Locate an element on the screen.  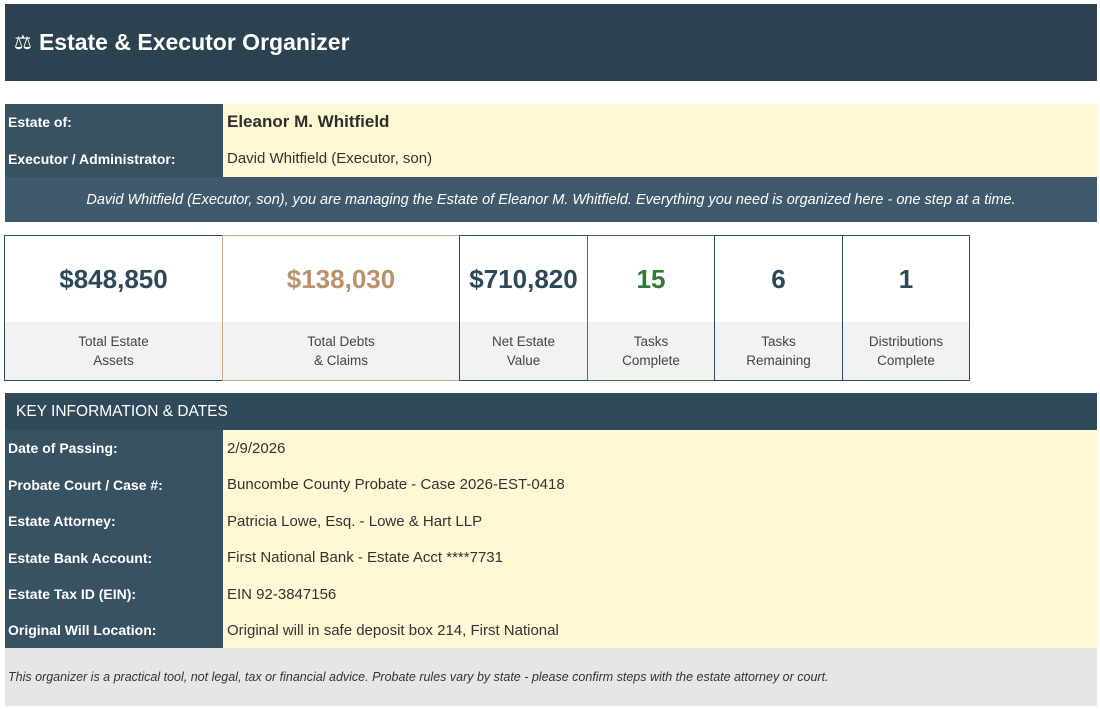
info-label: Date of Passing: is located at coordinates (114, 448).